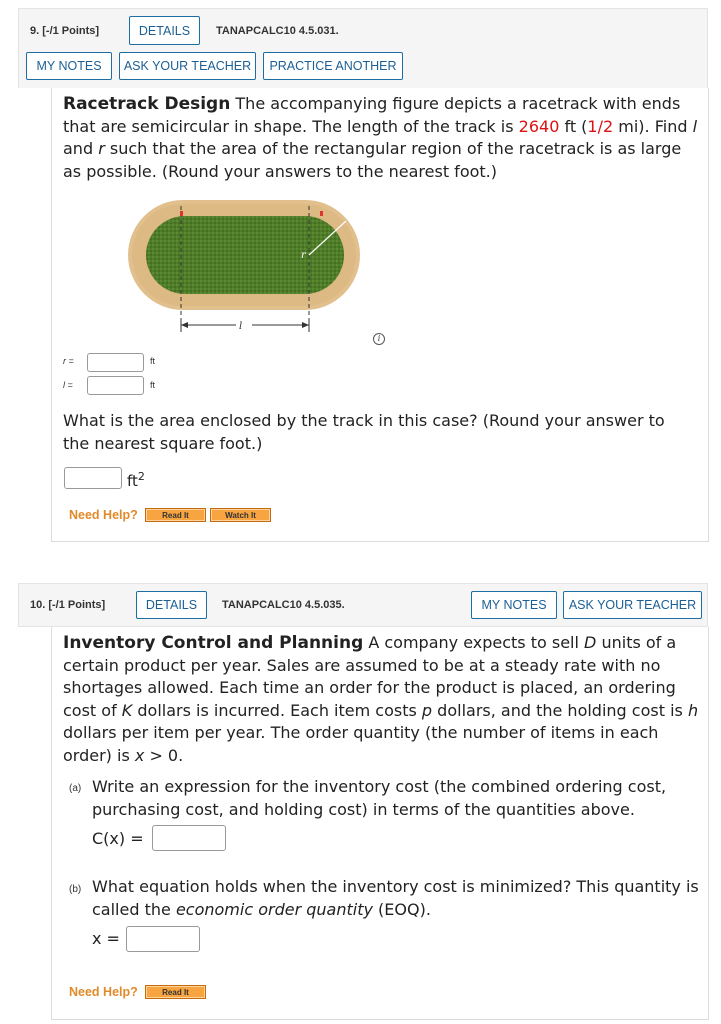  I want to click on q10-need-help-label: Need Help?, so click(103, 992).